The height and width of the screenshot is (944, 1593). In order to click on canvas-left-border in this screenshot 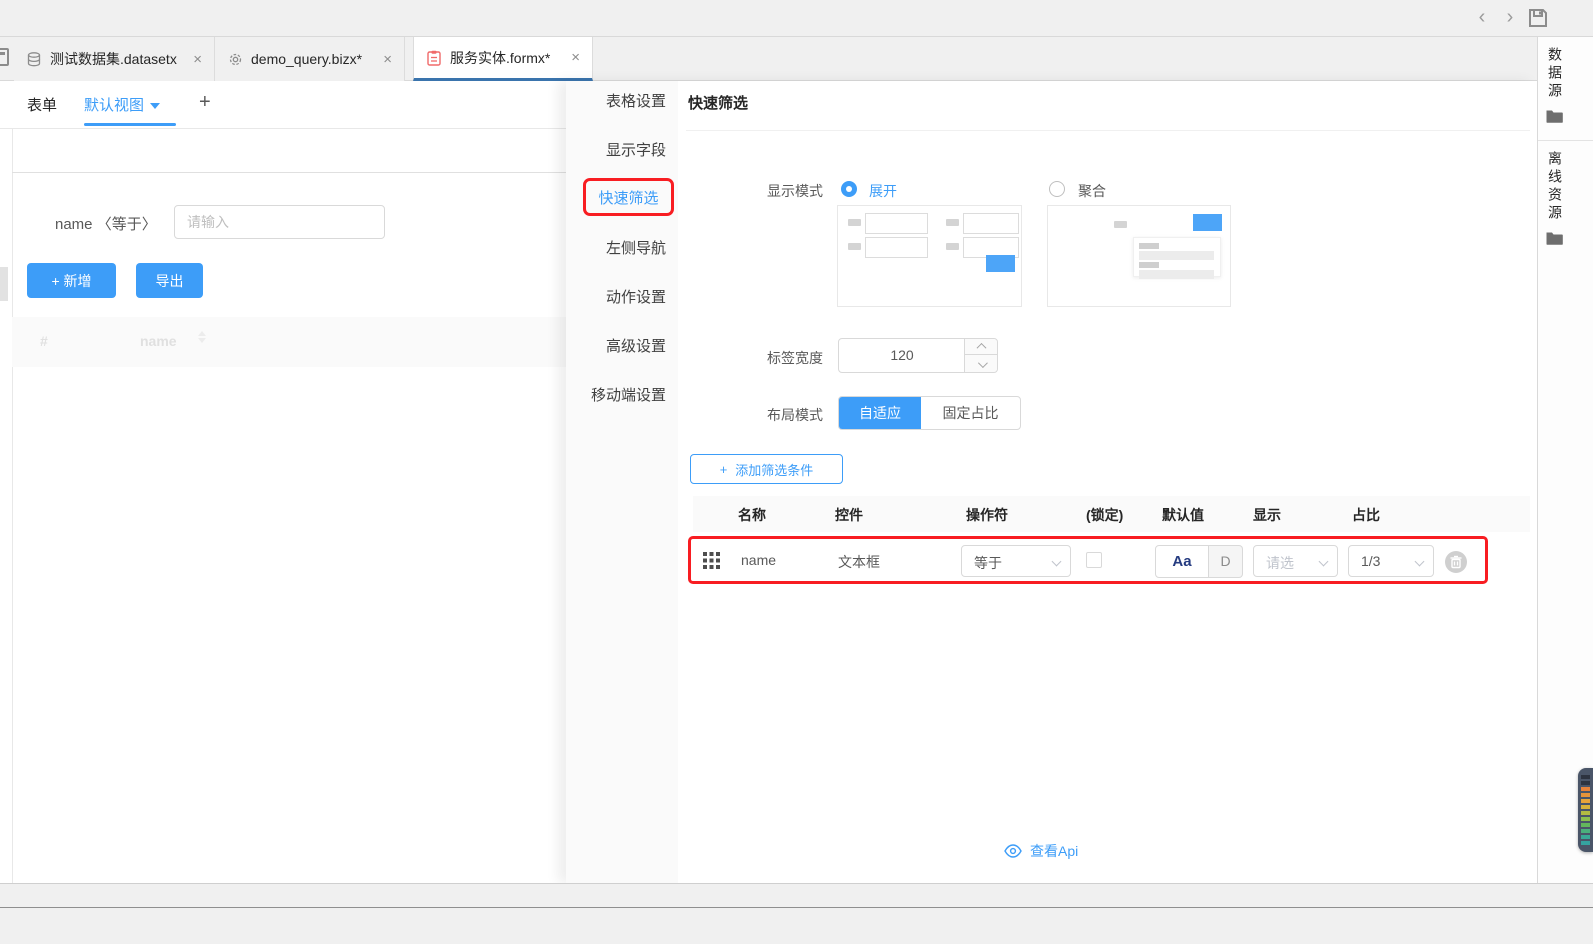, I will do `click(12, 506)`.